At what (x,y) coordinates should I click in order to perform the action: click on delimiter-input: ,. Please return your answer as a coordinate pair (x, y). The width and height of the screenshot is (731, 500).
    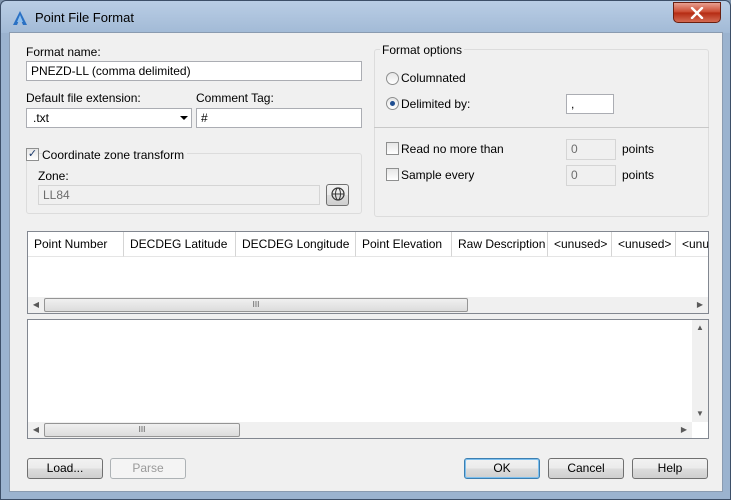
    Looking at the image, I should click on (590, 104).